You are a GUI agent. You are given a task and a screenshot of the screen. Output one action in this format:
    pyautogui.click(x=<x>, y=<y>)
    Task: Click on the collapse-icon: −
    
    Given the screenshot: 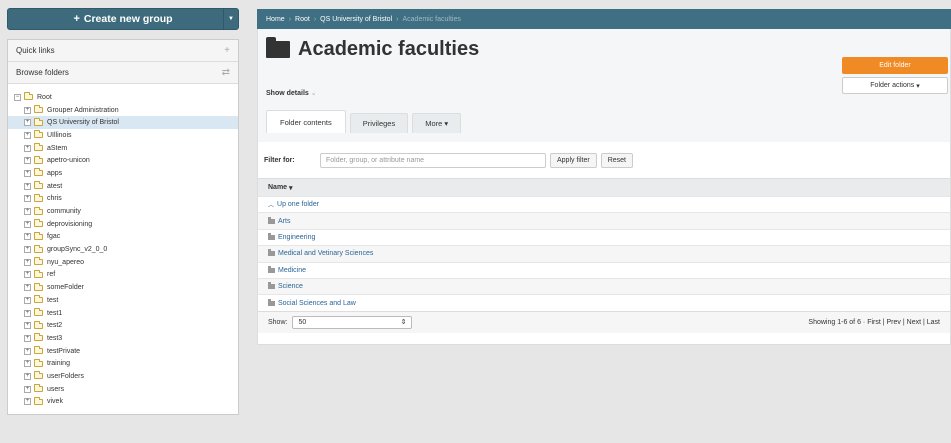 What is the action you would take?
    pyautogui.click(x=17, y=97)
    